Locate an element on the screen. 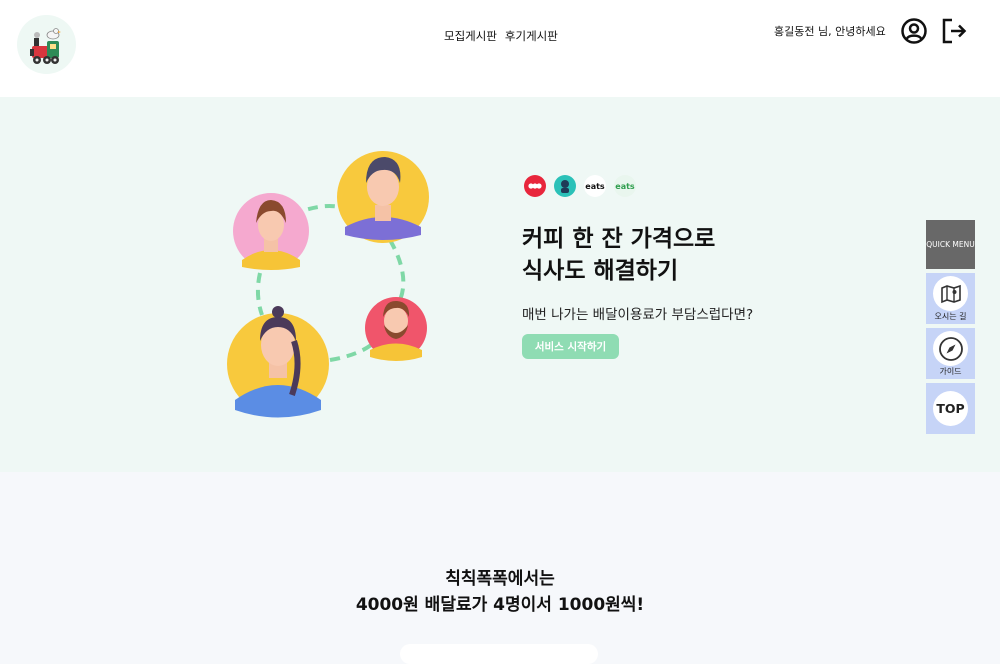  hero-title-line2: 식사도 해결하기 is located at coordinates (600, 271).